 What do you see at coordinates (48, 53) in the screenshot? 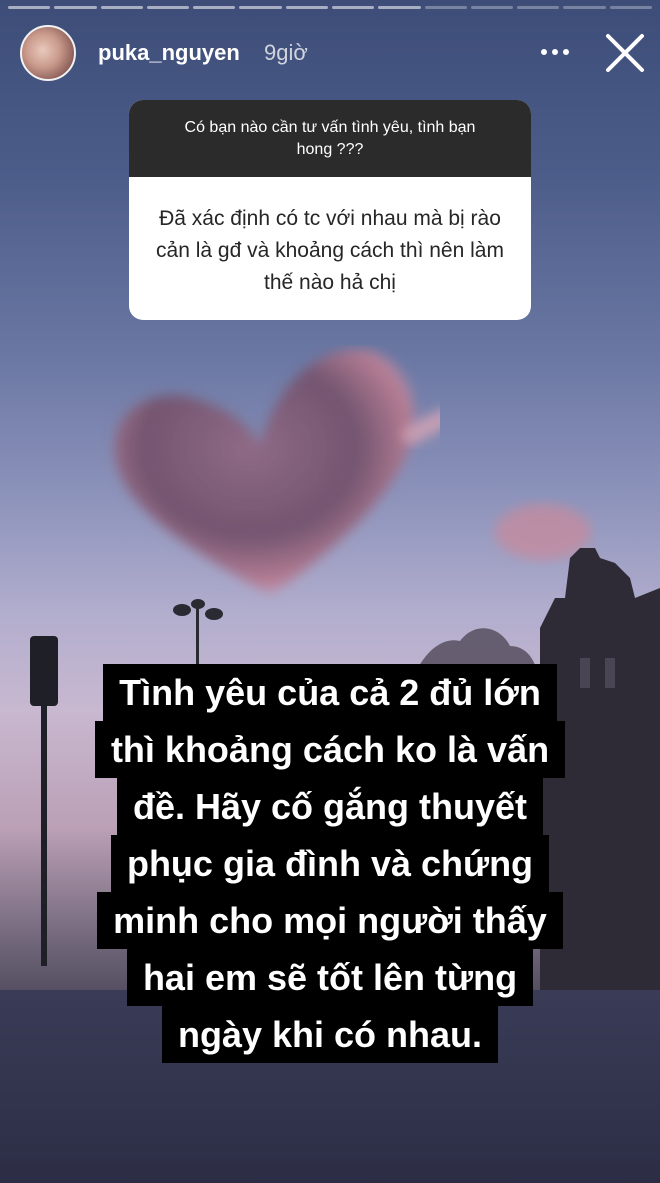
I see `avatar` at bounding box center [48, 53].